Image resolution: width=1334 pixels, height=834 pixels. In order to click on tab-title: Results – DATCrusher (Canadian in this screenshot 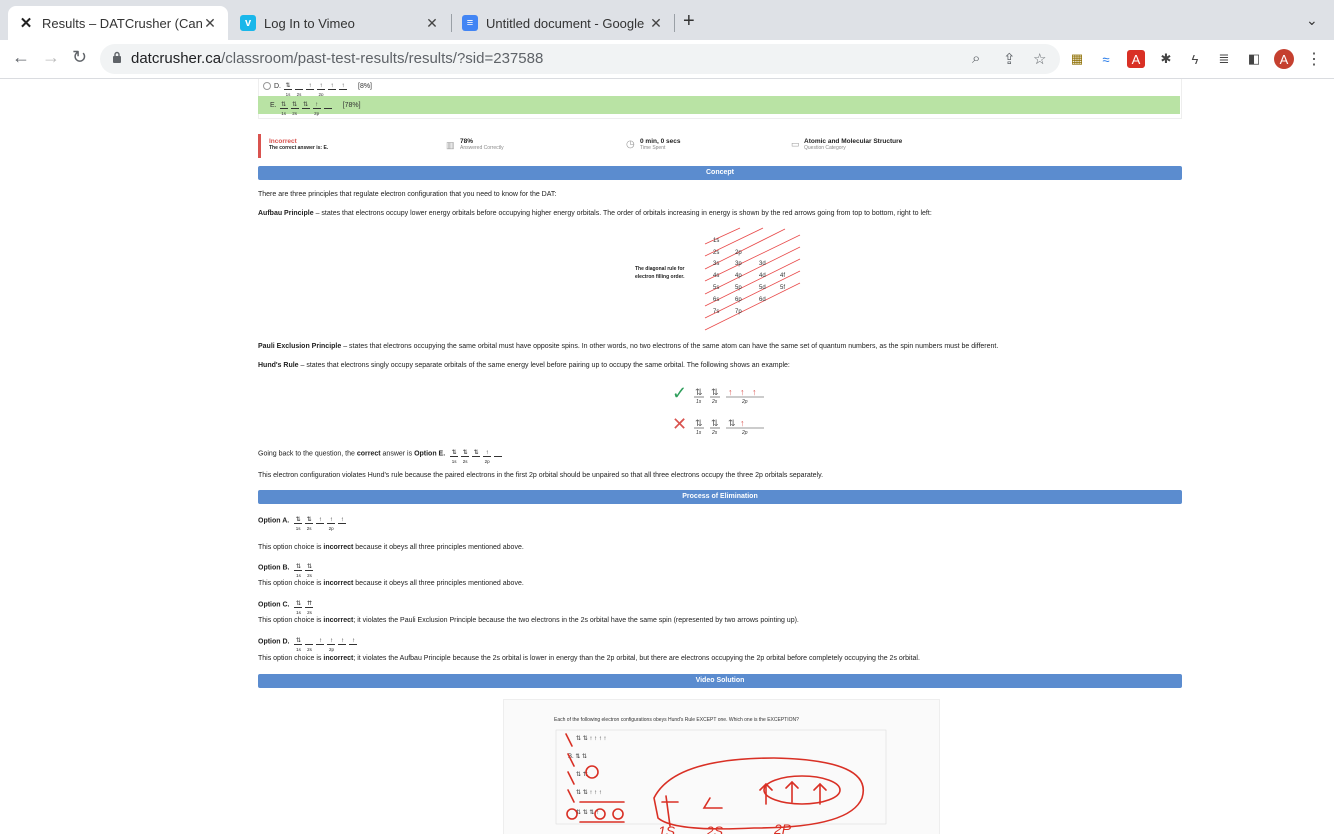, I will do `click(122, 23)`.